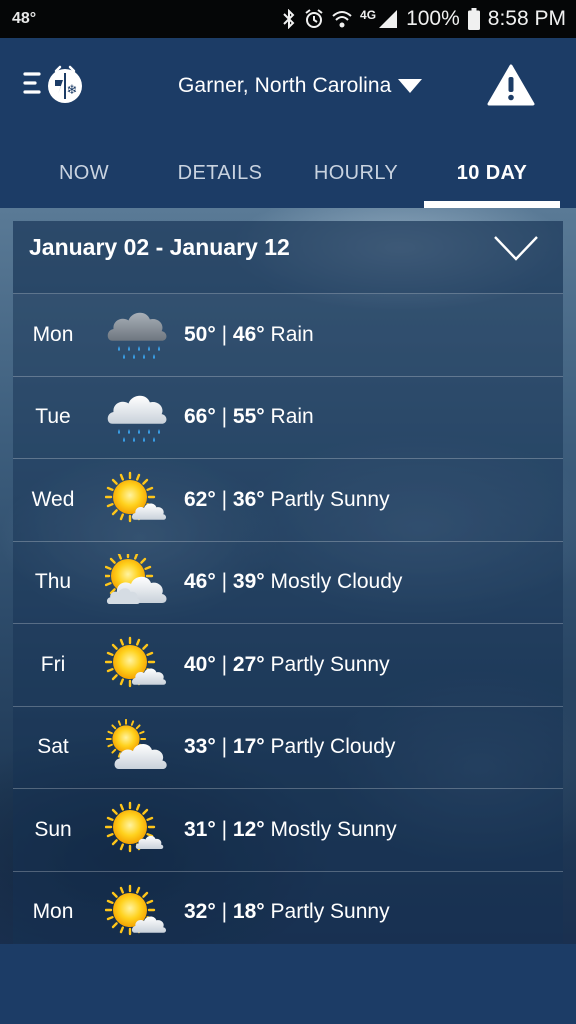 The width and height of the screenshot is (576, 1024). I want to click on status-icons: 4G 100% 8:58 PM, so click(424, 19).